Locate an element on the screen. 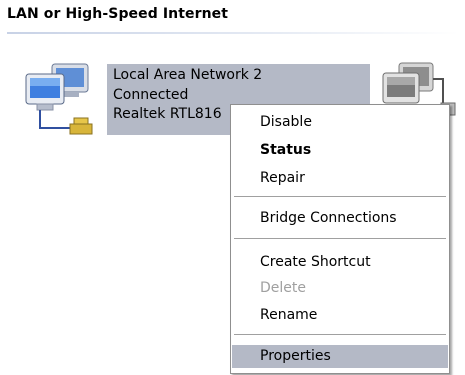 The width and height of the screenshot is (465, 375). network-connection-icon is located at coordinates (62, 101).